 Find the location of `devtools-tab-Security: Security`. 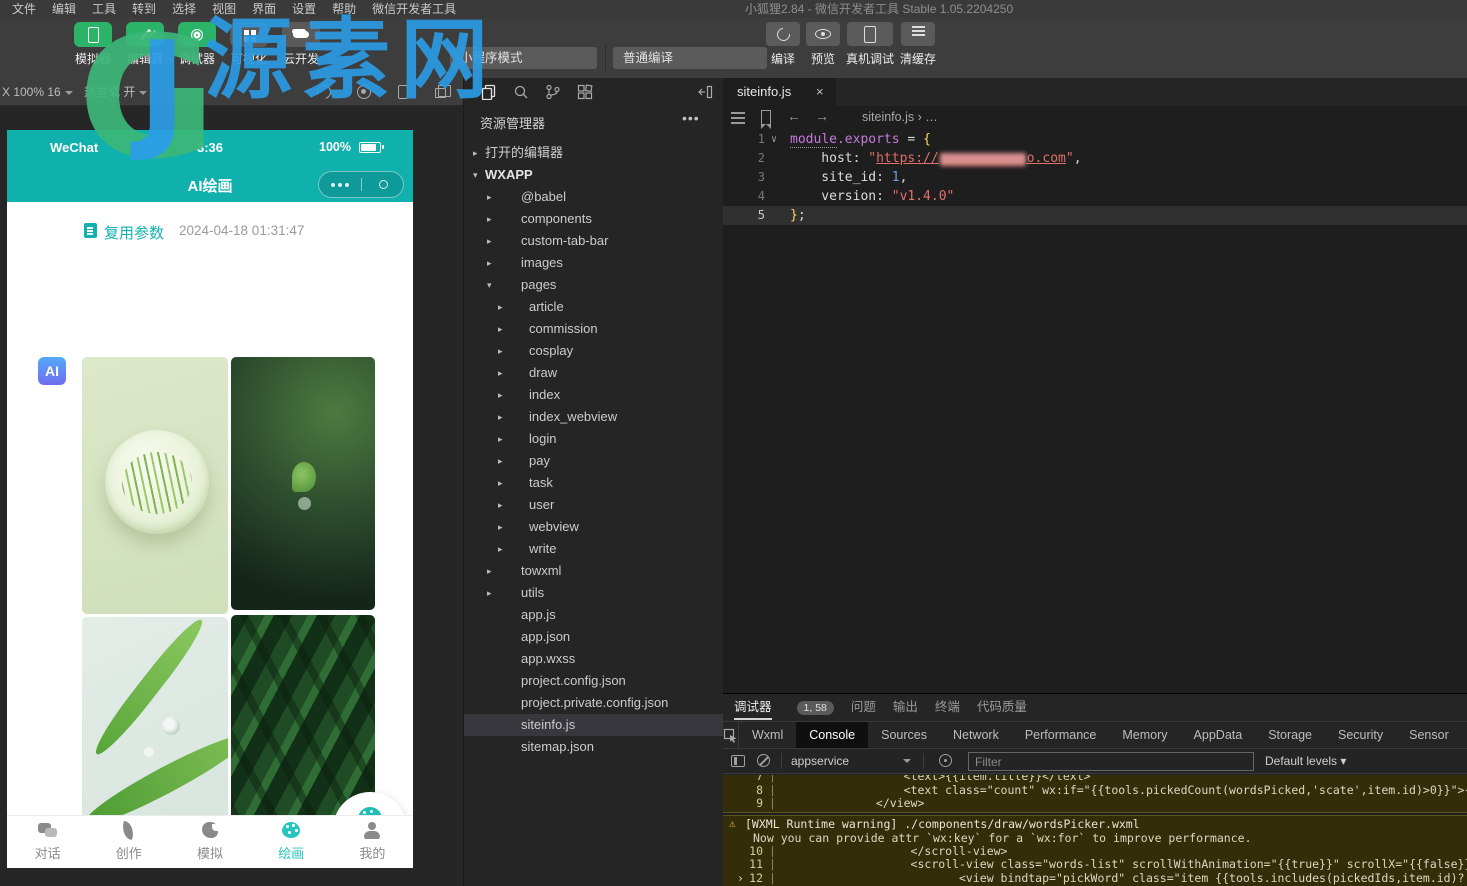

devtools-tab-Security: Security is located at coordinates (1360, 735).